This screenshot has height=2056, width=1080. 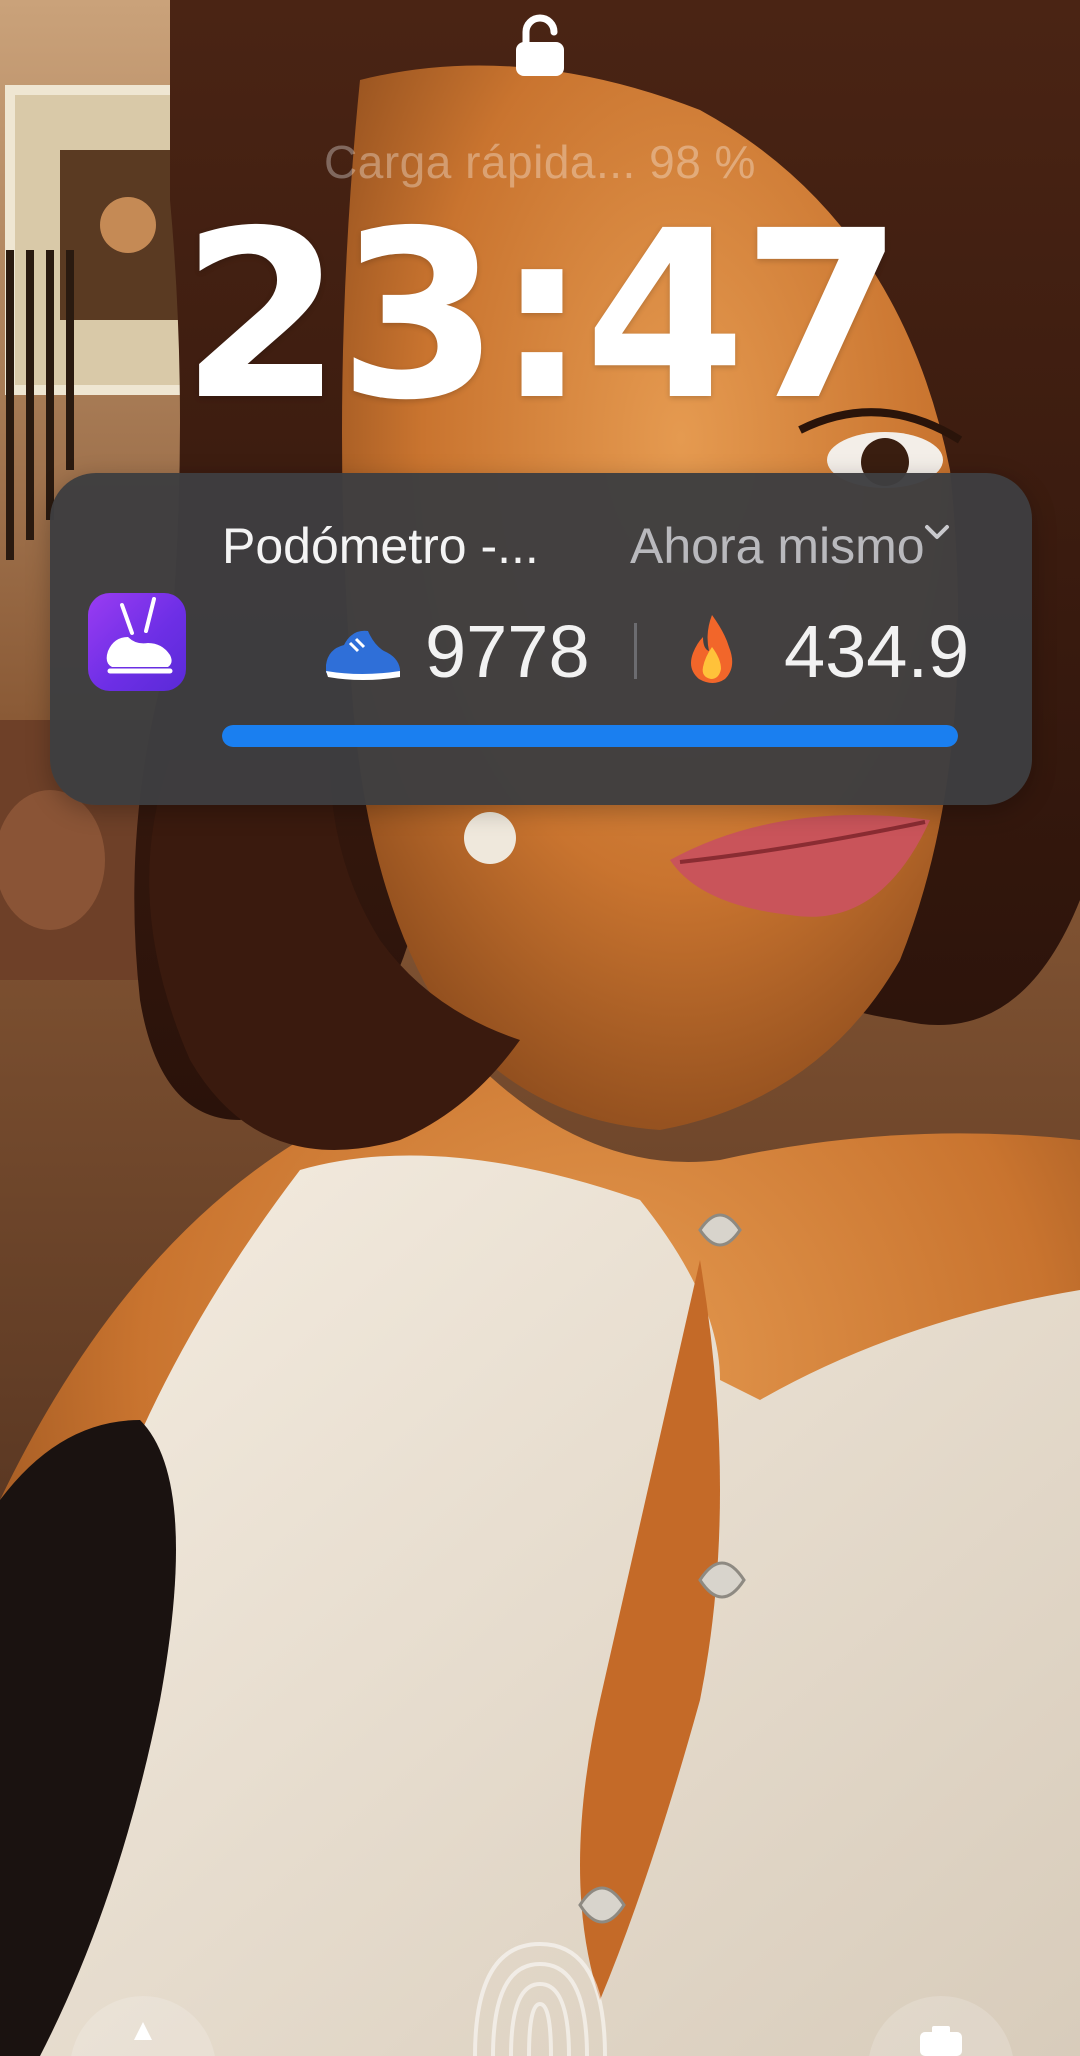 What do you see at coordinates (143, 2031) in the screenshot?
I see `flashlight-icon` at bounding box center [143, 2031].